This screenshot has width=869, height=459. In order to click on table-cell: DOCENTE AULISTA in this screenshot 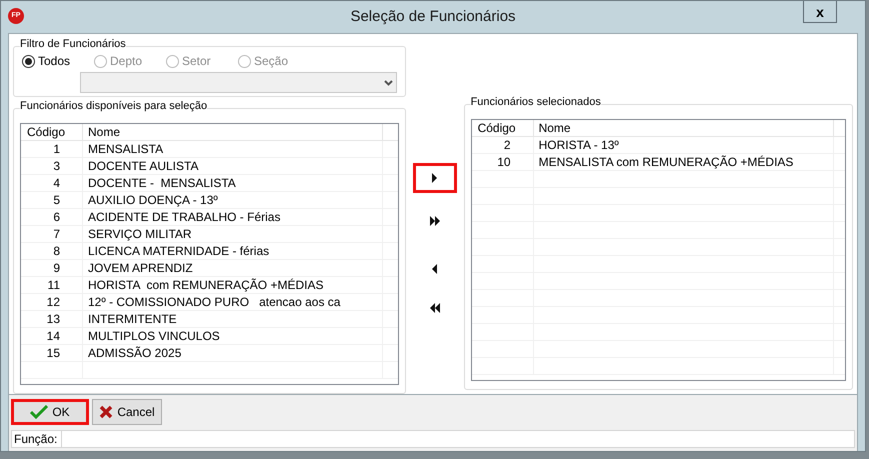, I will do `click(233, 166)`.